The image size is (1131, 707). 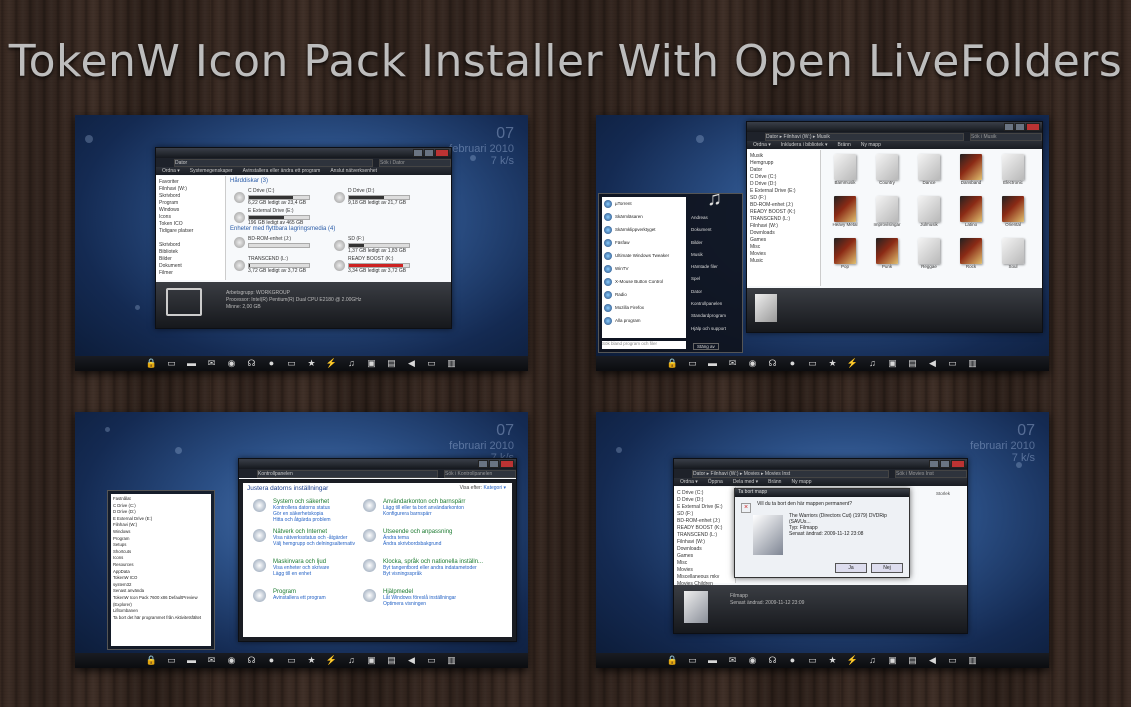 I want to click on jump-list-item: Windows, so click(x=161, y=532).